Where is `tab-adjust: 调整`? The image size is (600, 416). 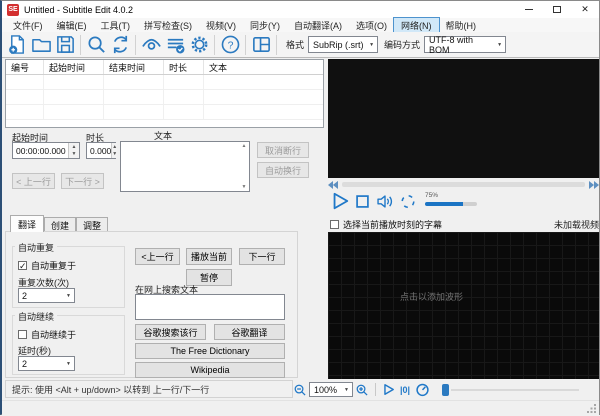 tab-adjust: 调整 is located at coordinates (92, 224).